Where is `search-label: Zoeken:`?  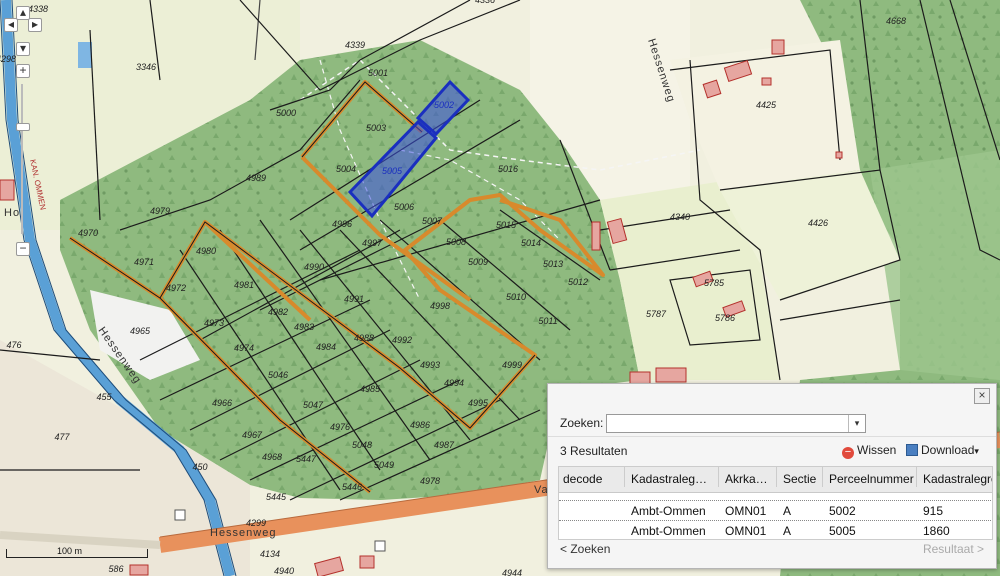 search-label: Zoeken: is located at coordinates (582, 423).